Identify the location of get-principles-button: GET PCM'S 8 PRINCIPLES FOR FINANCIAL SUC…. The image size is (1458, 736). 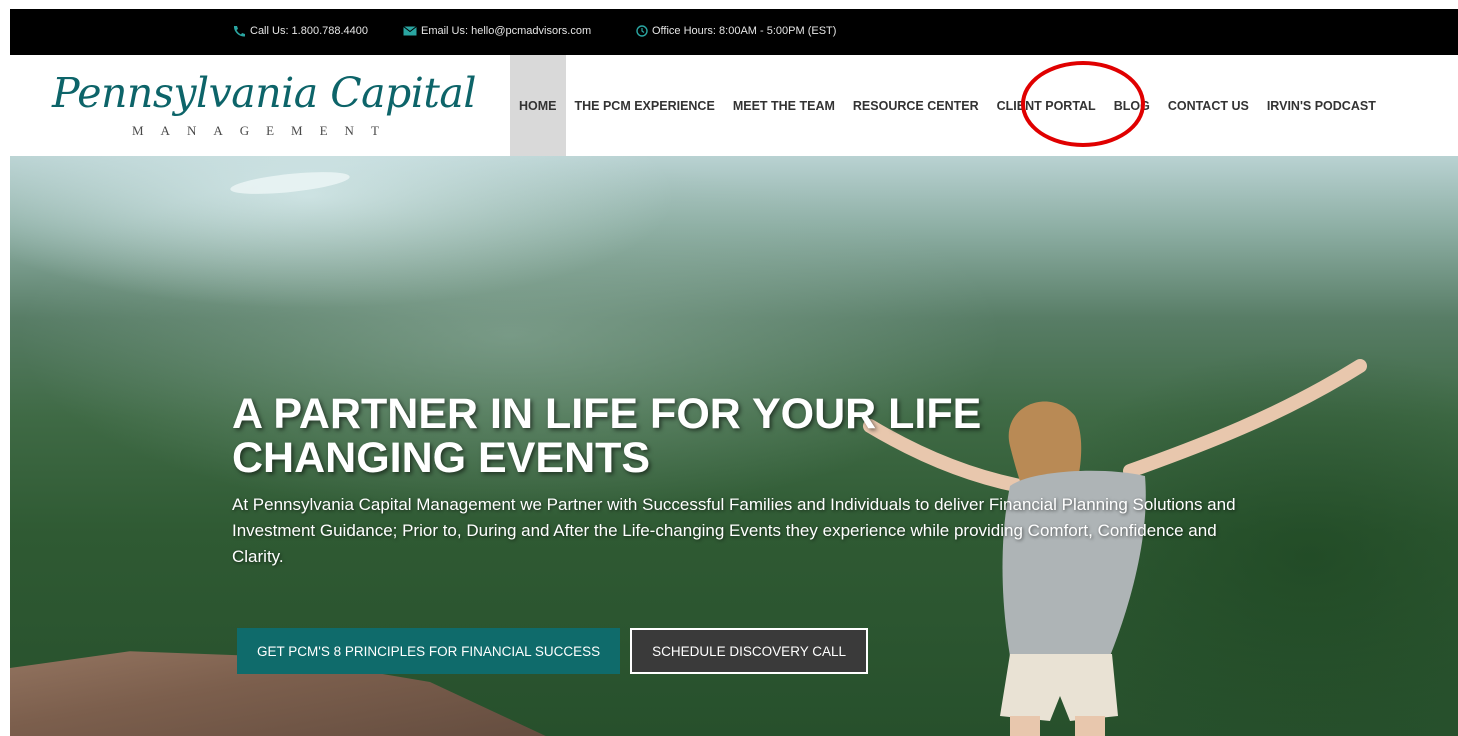
(429, 651).